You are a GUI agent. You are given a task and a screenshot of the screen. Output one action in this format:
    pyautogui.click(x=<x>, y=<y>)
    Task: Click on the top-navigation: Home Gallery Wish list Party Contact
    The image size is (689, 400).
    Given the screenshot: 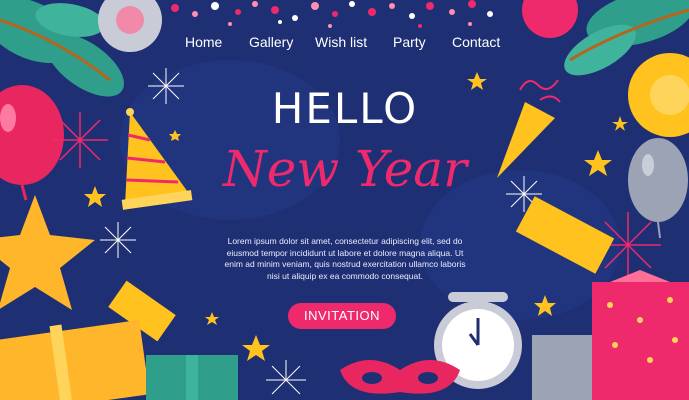 What is the action you would take?
    pyautogui.click(x=344, y=44)
    